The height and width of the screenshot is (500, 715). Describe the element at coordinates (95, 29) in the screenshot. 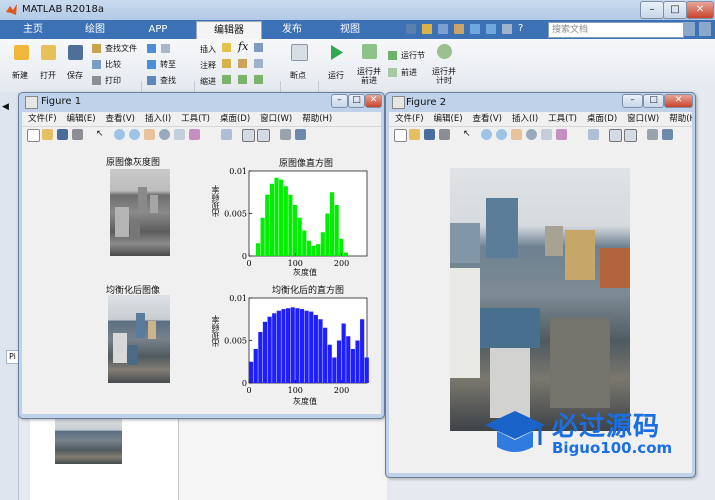

I see `tab-plots: 绘图` at that location.